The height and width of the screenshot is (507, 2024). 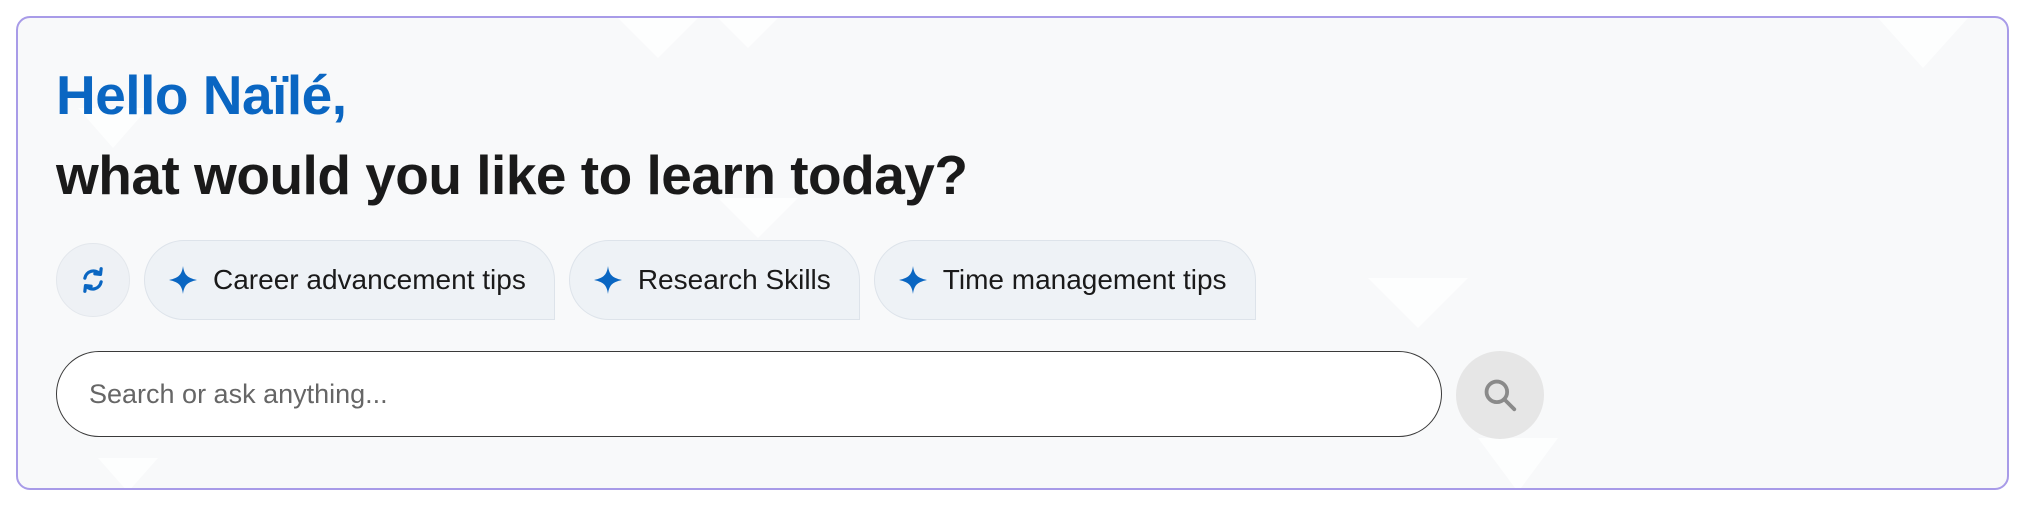 I want to click on suggestion-chip-research: Research Skills, so click(x=714, y=280).